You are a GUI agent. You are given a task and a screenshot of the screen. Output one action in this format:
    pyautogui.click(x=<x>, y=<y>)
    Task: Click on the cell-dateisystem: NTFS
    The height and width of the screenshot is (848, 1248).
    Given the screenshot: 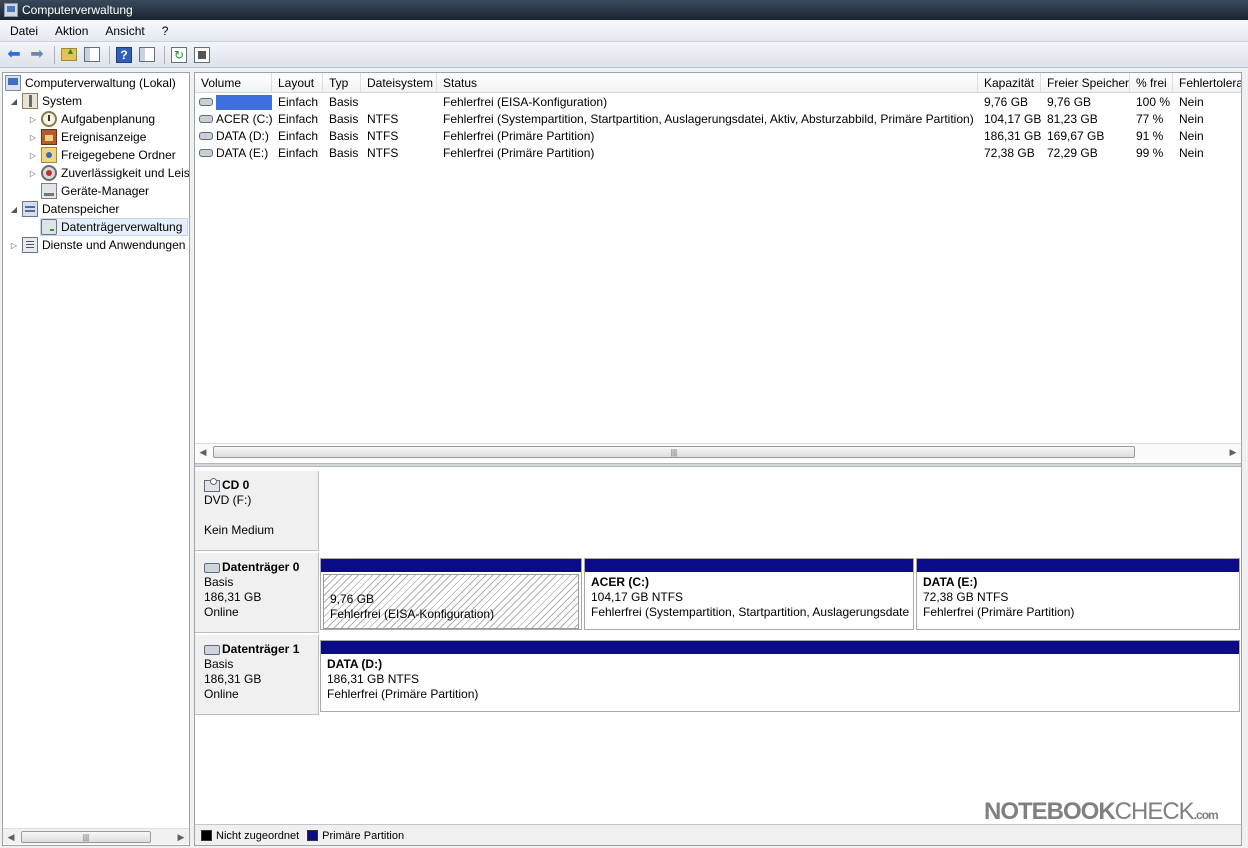 What is the action you would take?
    pyautogui.click(x=383, y=119)
    